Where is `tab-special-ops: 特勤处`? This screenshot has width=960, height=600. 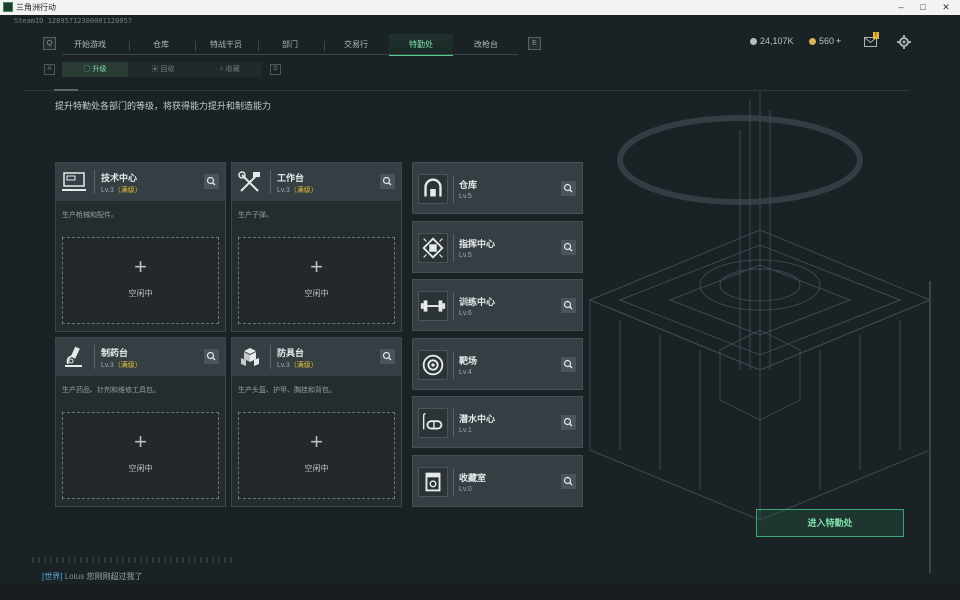
tab-special-ops: 特勤处 is located at coordinates (421, 45).